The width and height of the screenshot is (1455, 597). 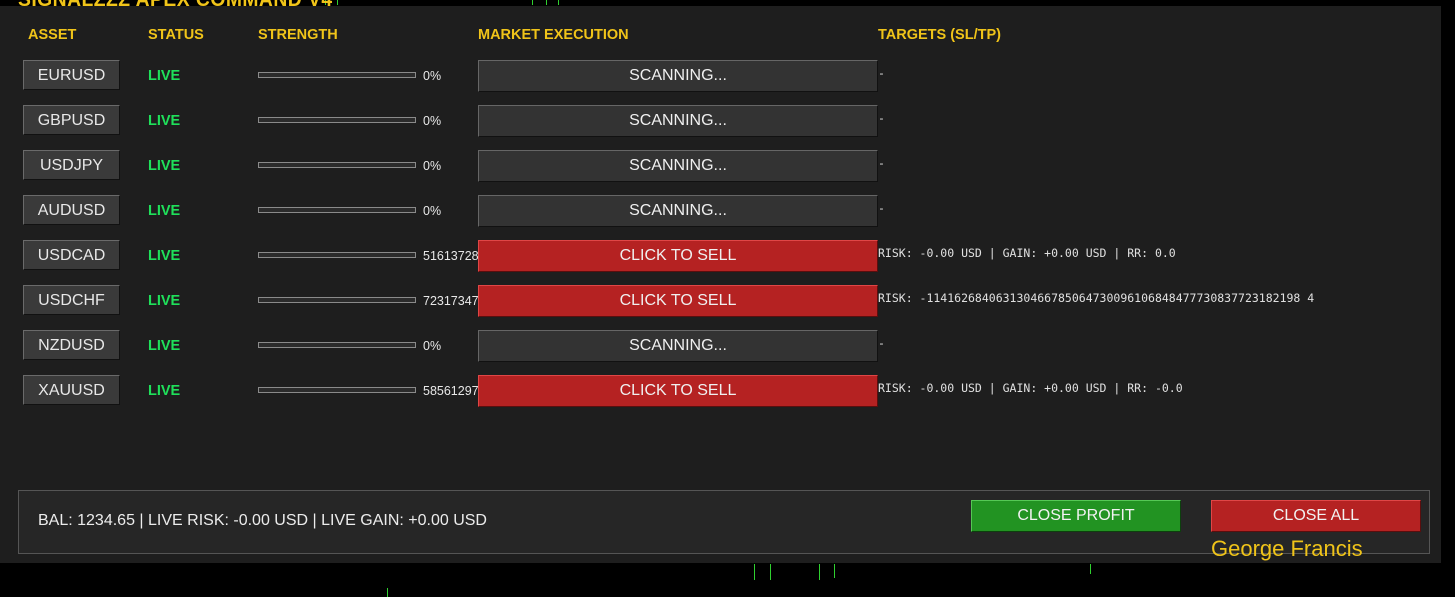 I want to click on table-row: NZDUSD LIVE 0% SCANNING... -, so click(x=720, y=347).